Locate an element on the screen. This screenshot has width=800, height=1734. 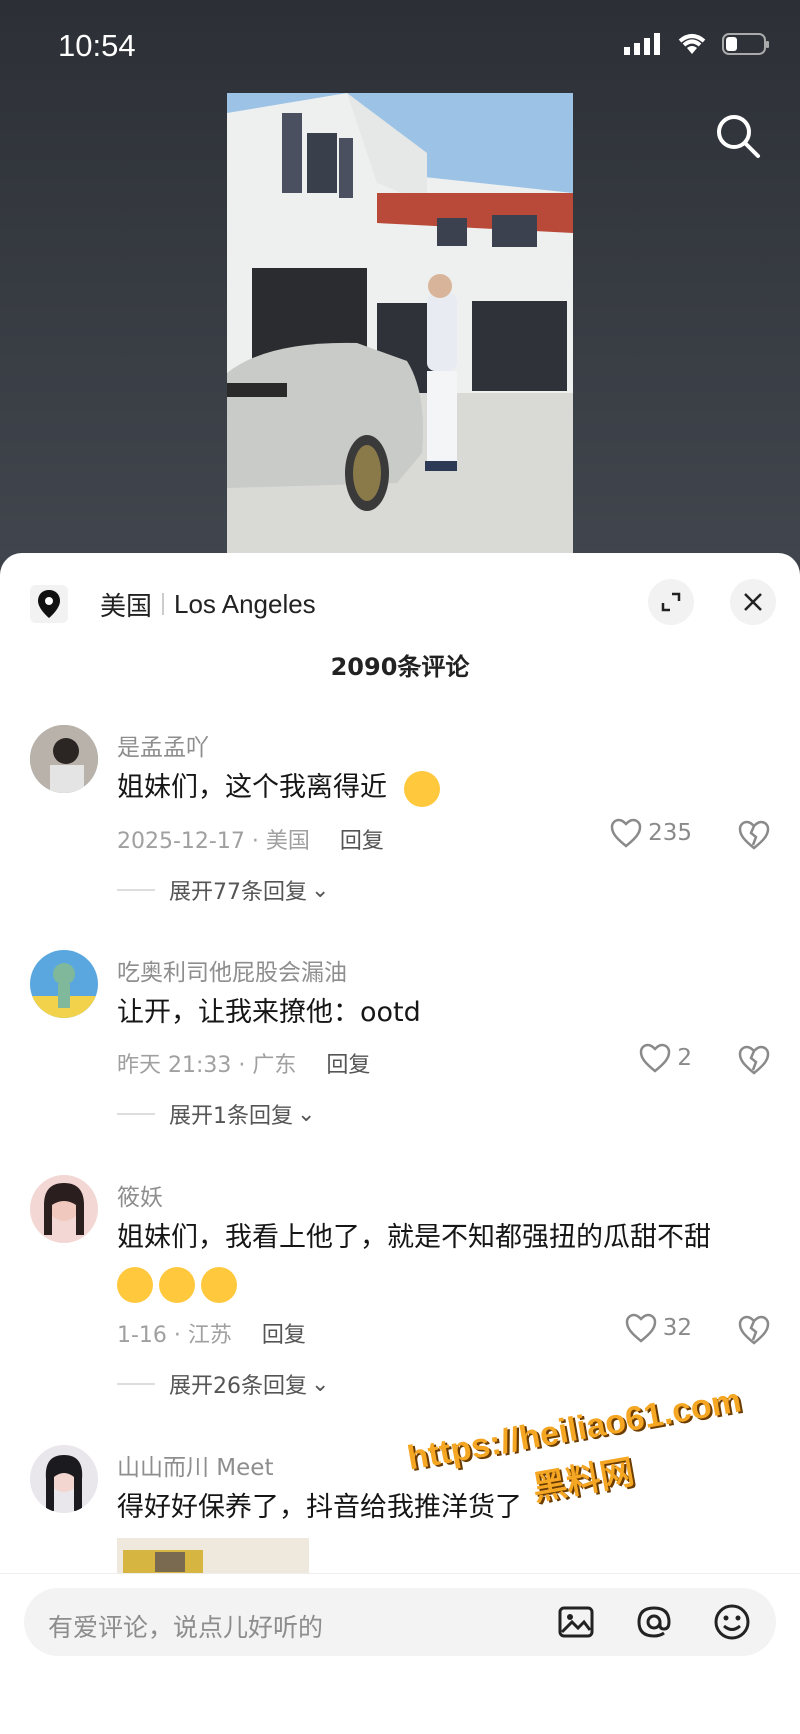
scene-illustration is located at coordinates (400, 324).